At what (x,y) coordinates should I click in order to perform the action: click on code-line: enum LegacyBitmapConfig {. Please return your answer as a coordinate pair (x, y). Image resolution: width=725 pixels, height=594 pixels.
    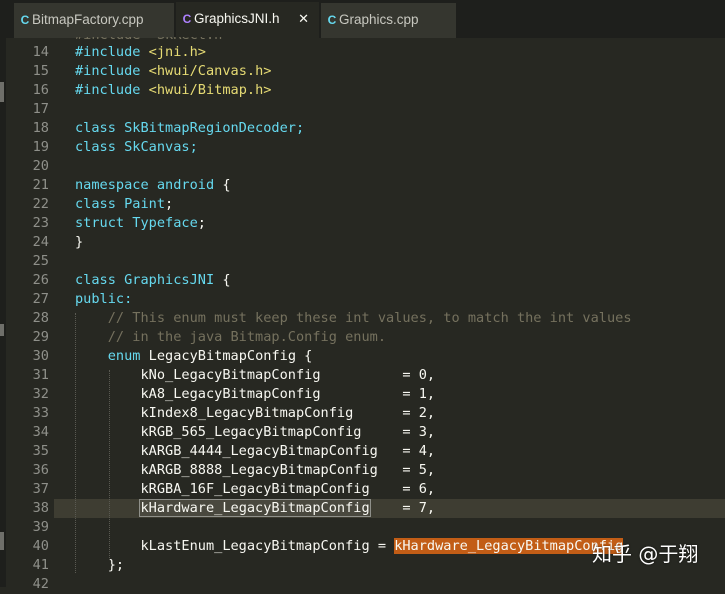
    Looking at the image, I should click on (194, 356).